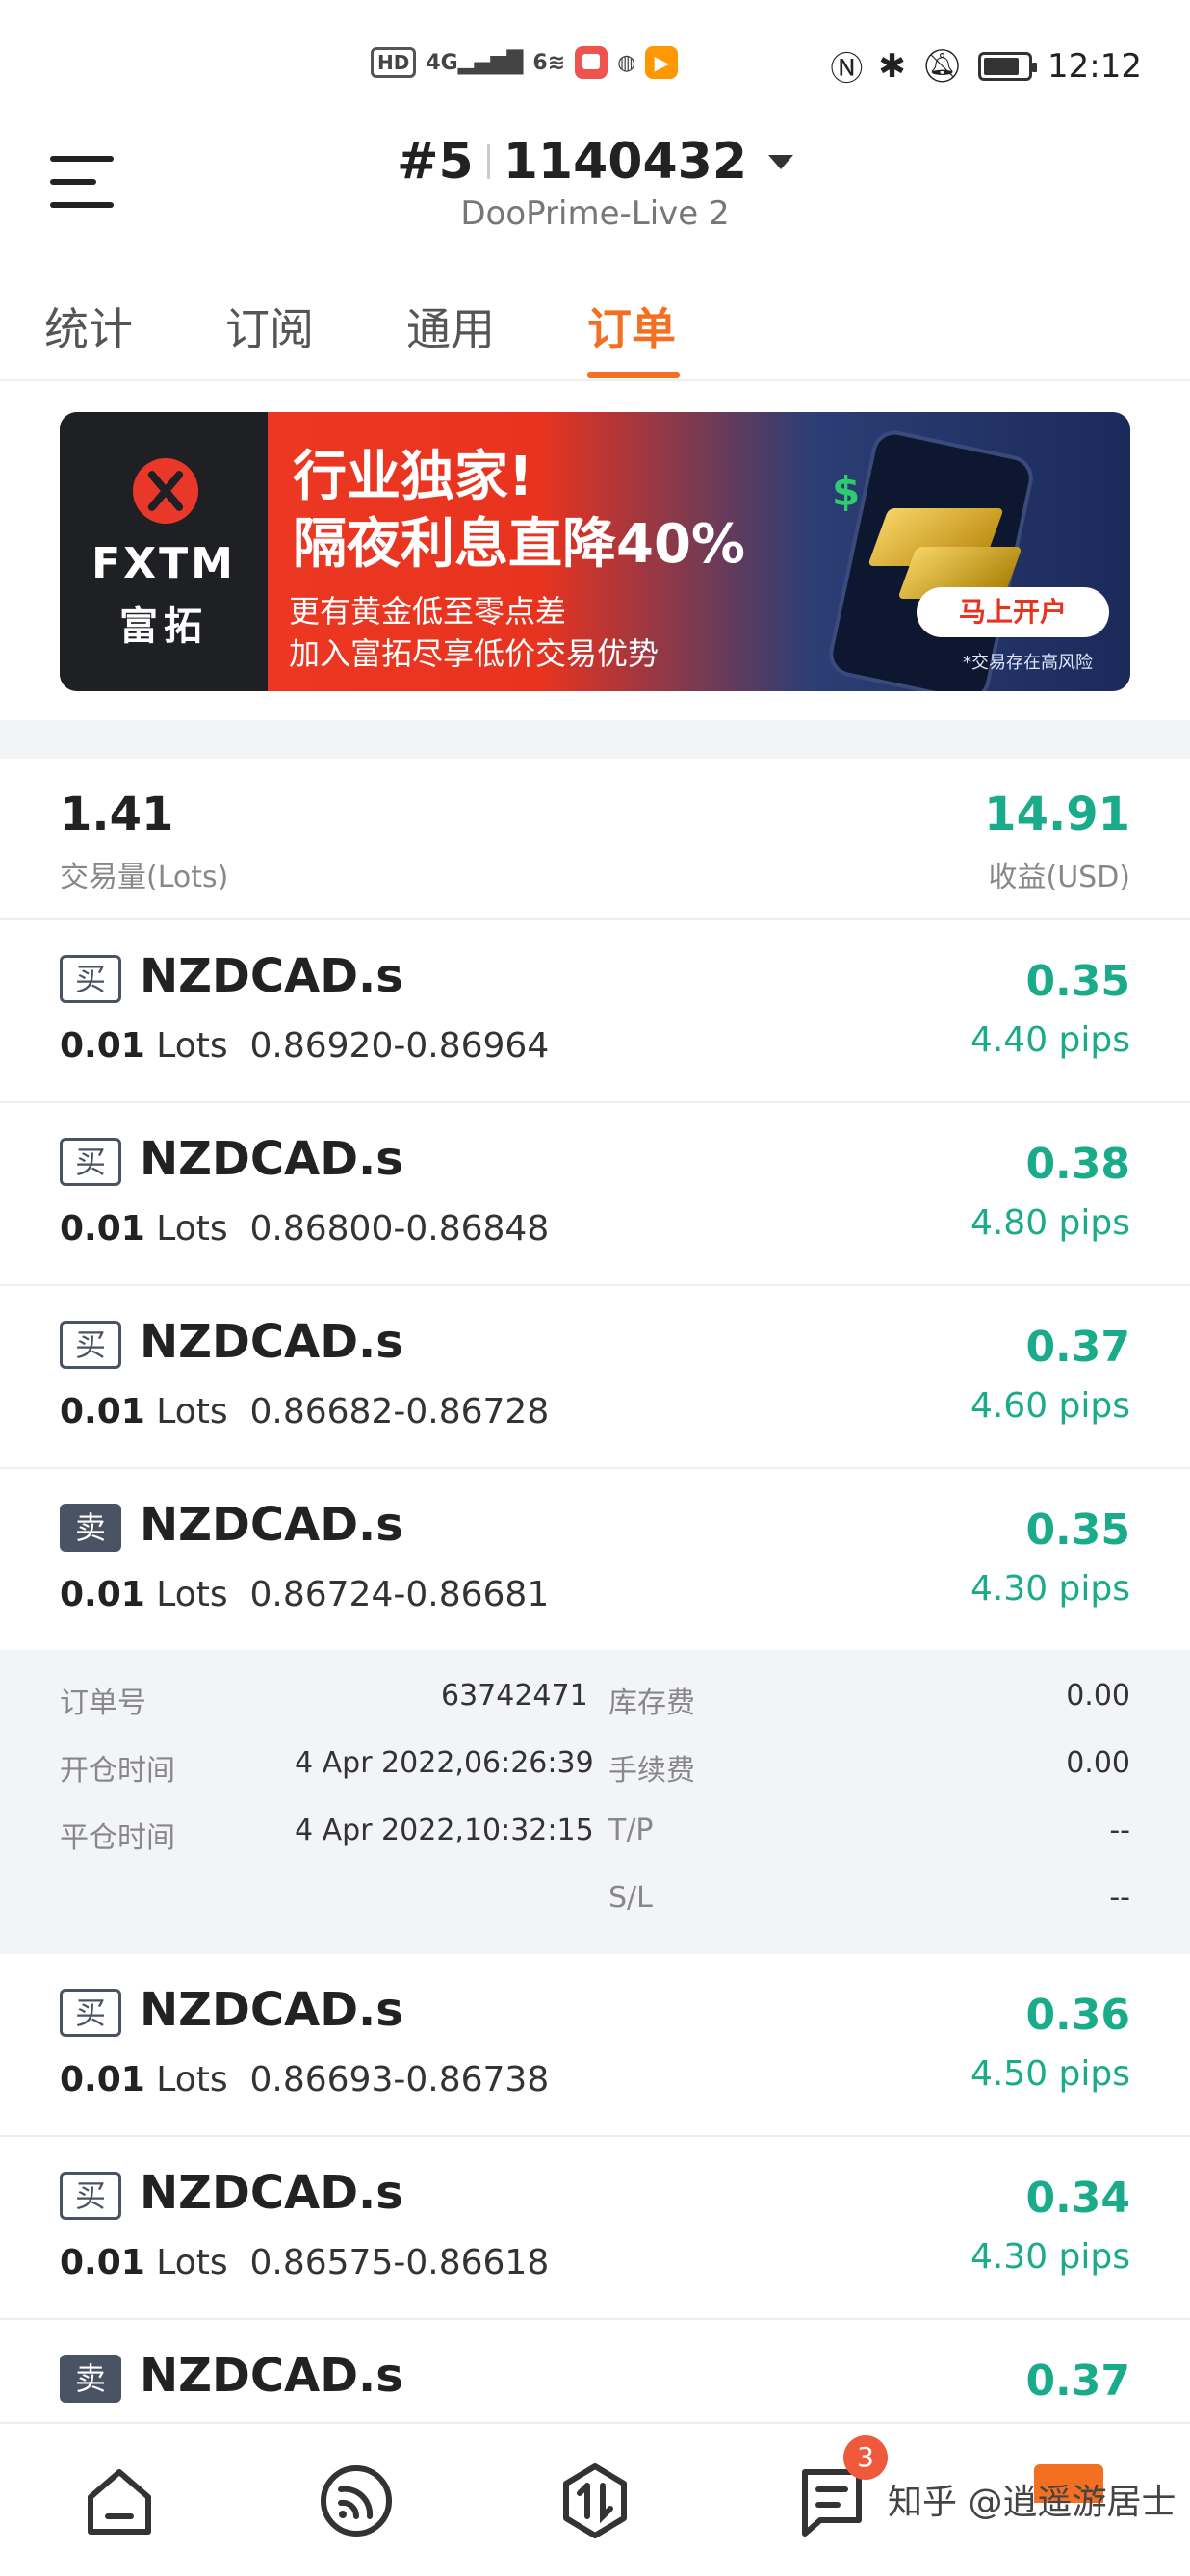 The height and width of the screenshot is (2576, 1190). I want to click on account-header: #5 1140432 DooPrime-Live 2, so click(595, 183).